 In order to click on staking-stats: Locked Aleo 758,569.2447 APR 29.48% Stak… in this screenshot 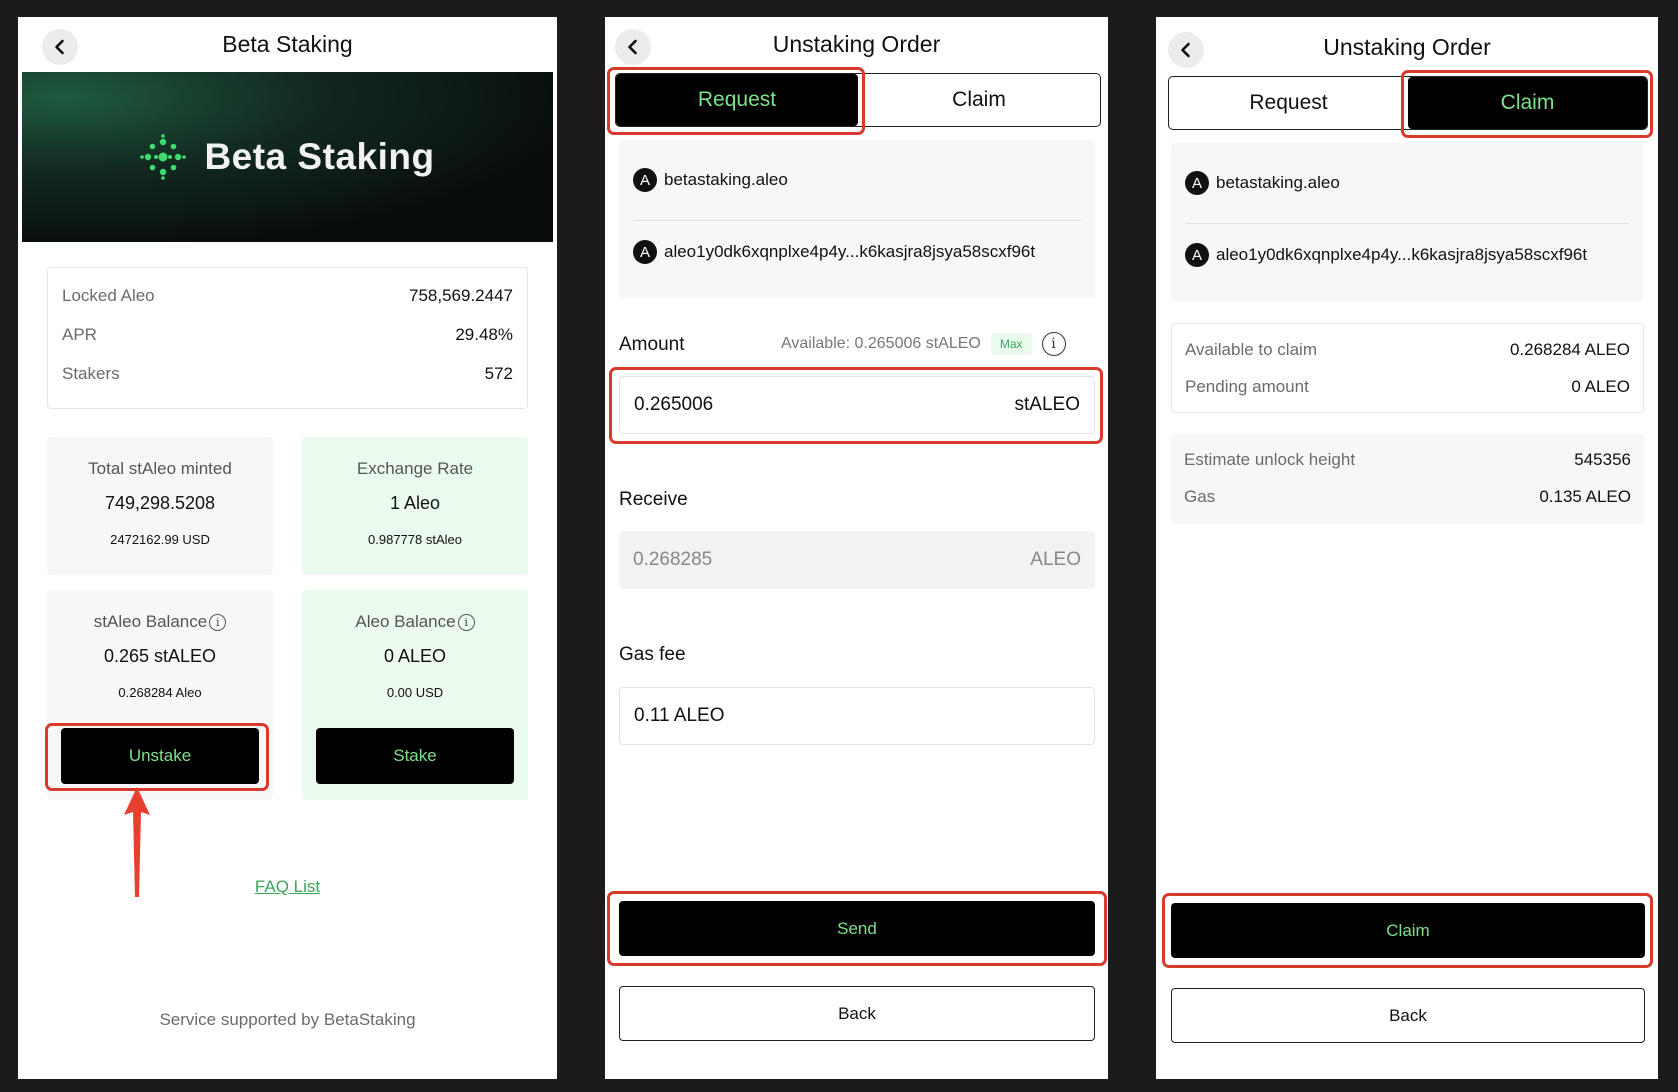, I will do `click(287, 338)`.